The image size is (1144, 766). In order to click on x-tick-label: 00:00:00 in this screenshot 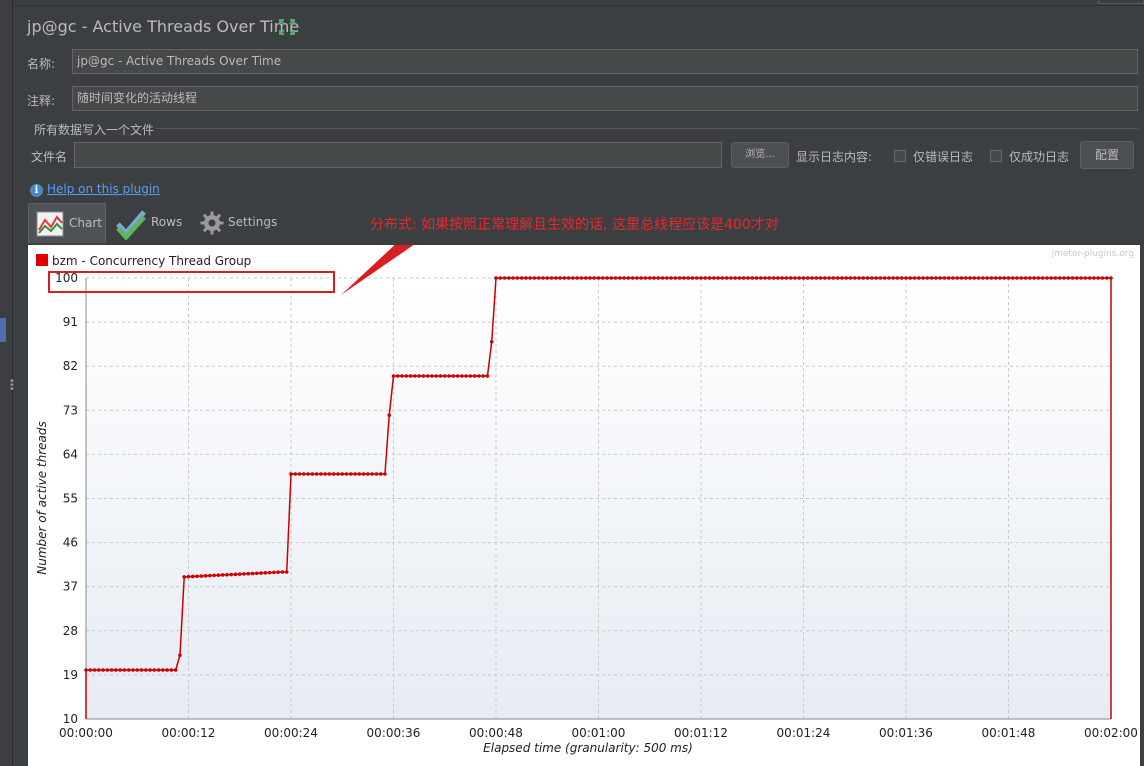, I will do `click(86, 733)`.